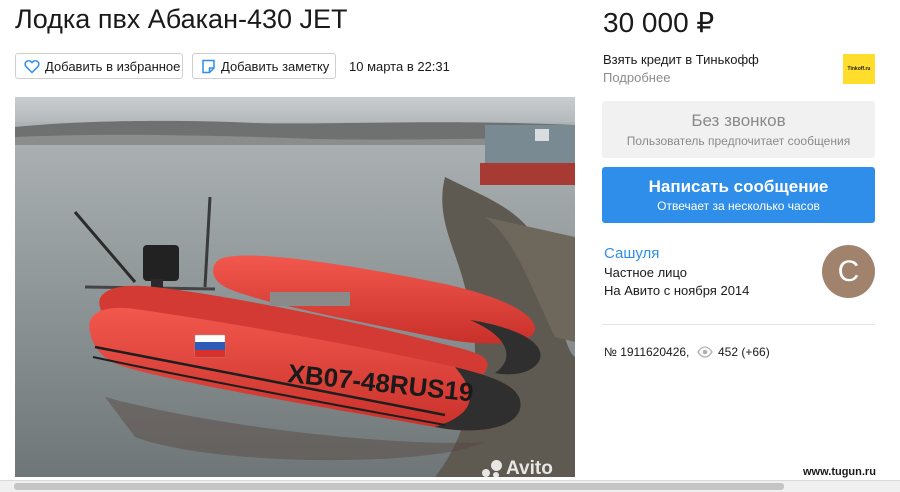  Describe the element at coordinates (744, 352) in the screenshot. I see `views-count: 452 (+66)` at that location.